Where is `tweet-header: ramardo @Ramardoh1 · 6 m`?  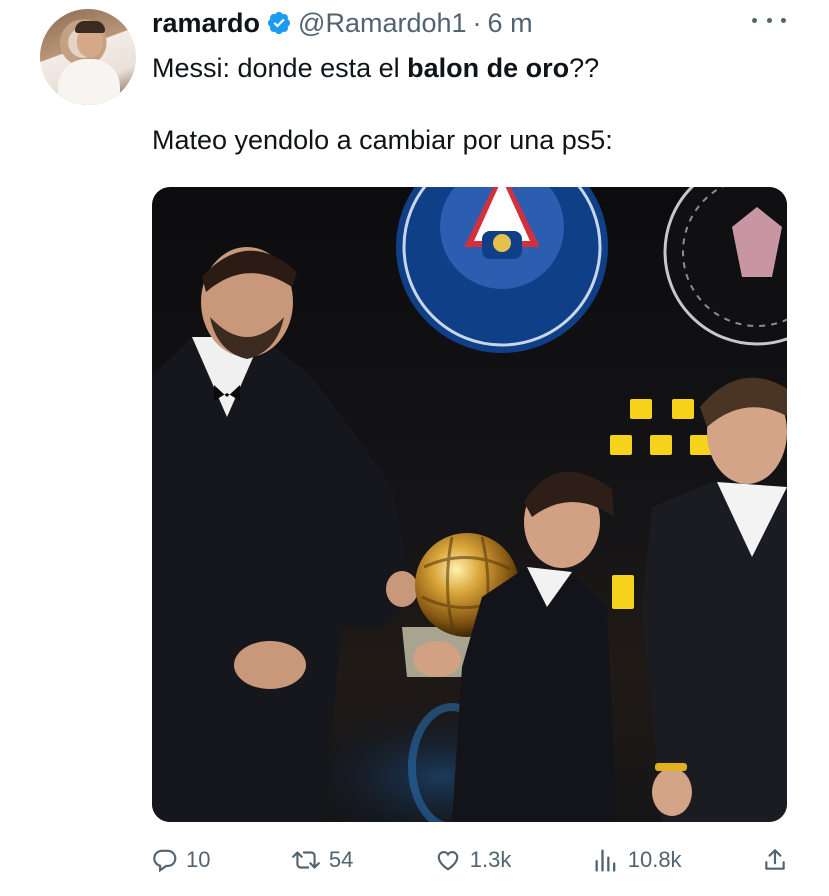 tweet-header: ramardo @Ramardoh1 · 6 m is located at coordinates (342, 23).